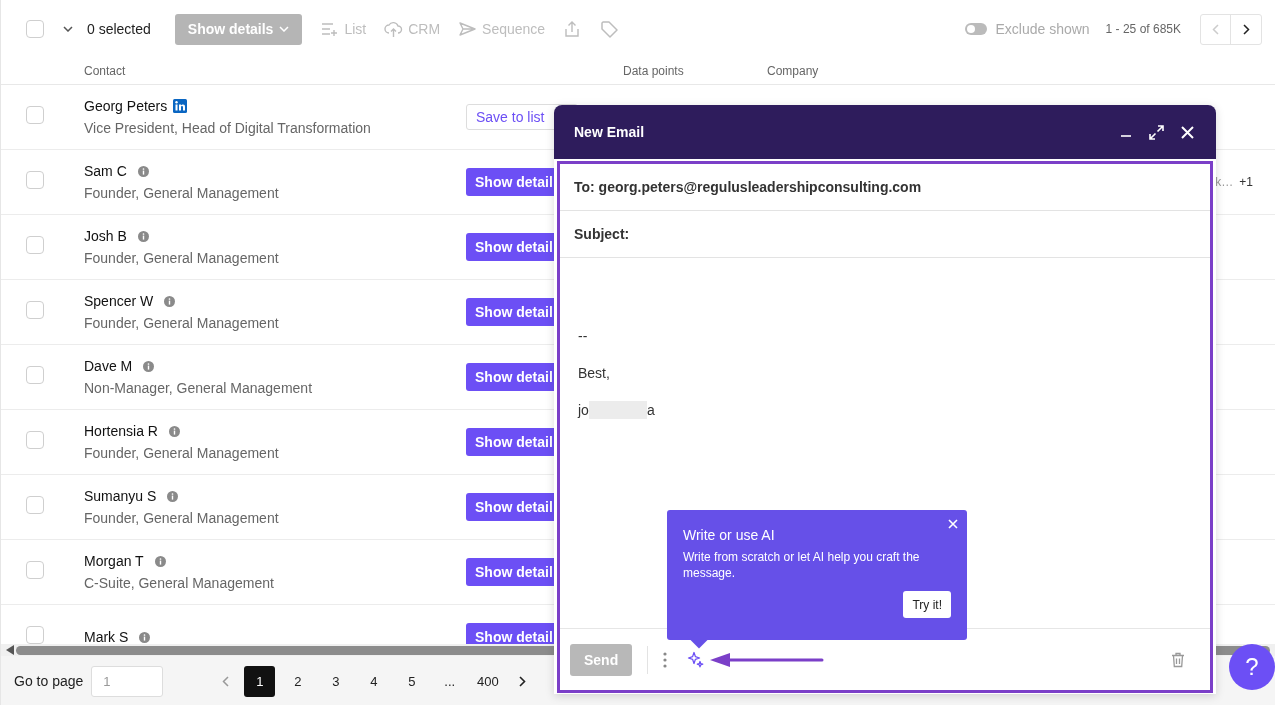 This screenshot has height=705, width=1275. Describe the element at coordinates (650, 410) in the screenshot. I see `signature-text: a` at that location.